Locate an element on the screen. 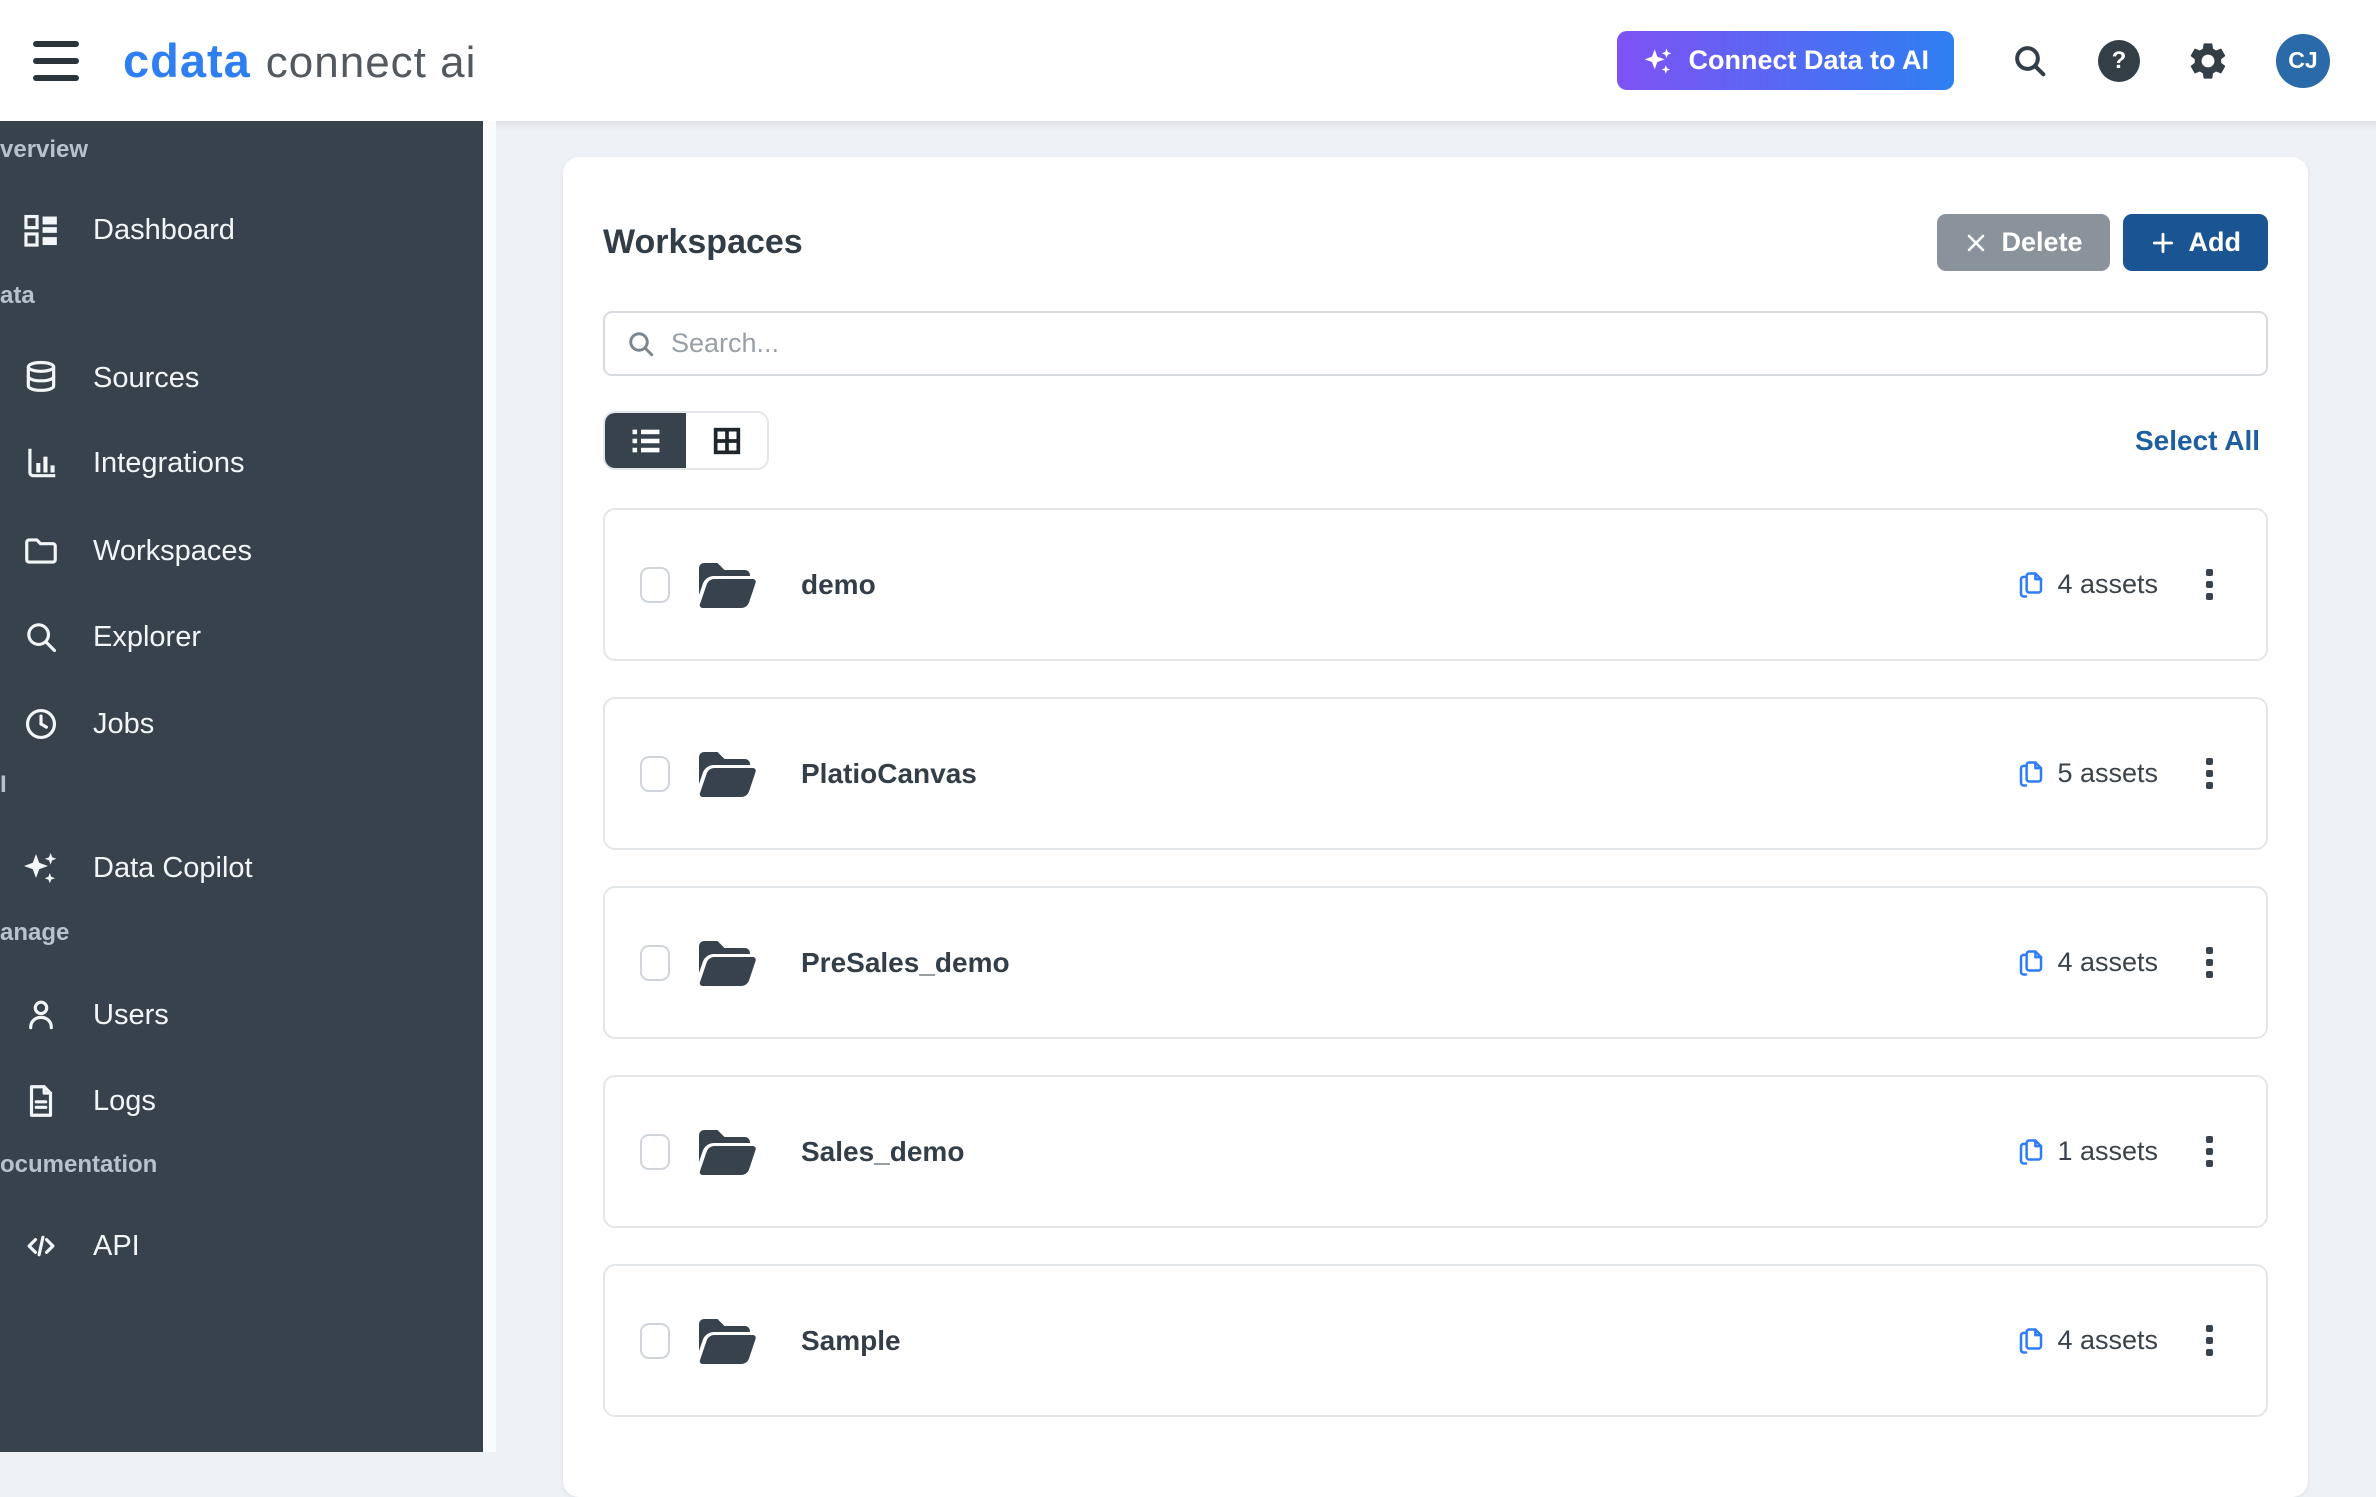 Image resolution: width=2376 pixels, height=1497 pixels. list-view-button is located at coordinates (645, 440).